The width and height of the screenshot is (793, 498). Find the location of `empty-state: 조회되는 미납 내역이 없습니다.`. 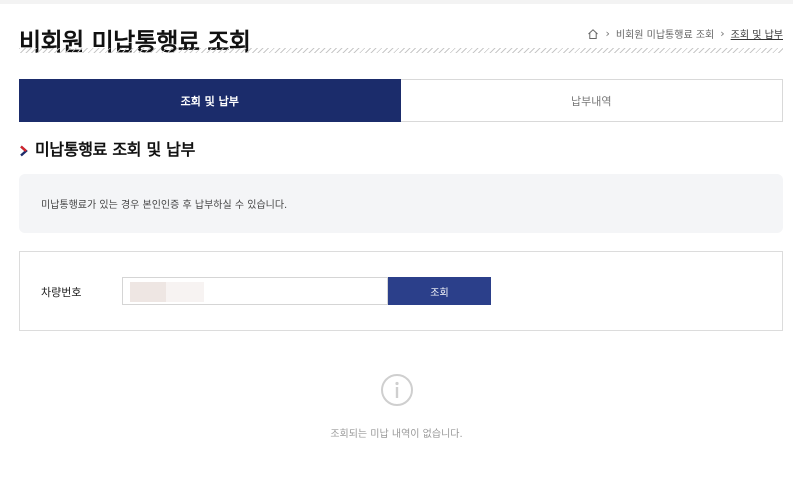

empty-state: 조회되는 미납 내역이 없습니다. is located at coordinates (396, 406).